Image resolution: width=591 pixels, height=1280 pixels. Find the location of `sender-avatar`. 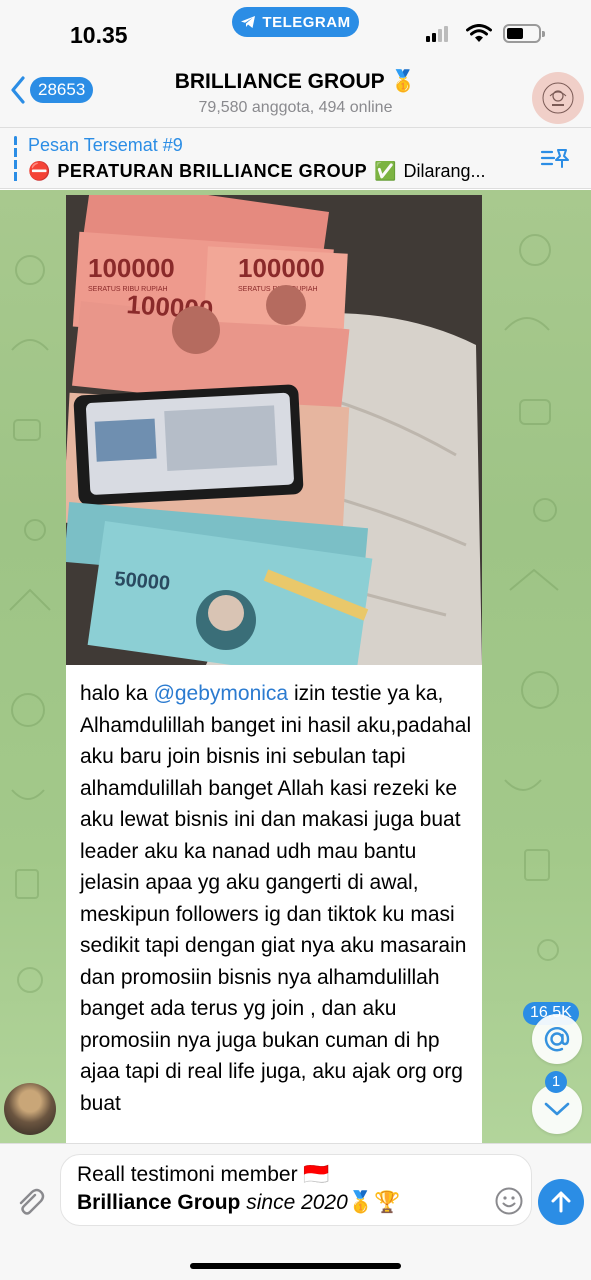

sender-avatar is located at coordinates (30, 1109).